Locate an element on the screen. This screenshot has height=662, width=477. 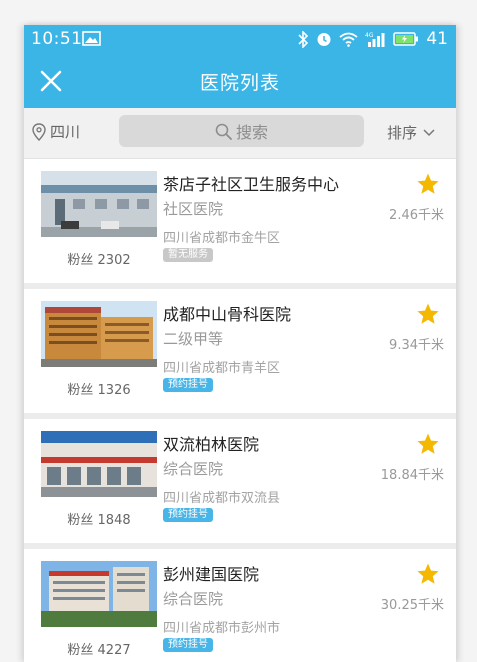
alarm-icon is located at coordinates (324, 39).